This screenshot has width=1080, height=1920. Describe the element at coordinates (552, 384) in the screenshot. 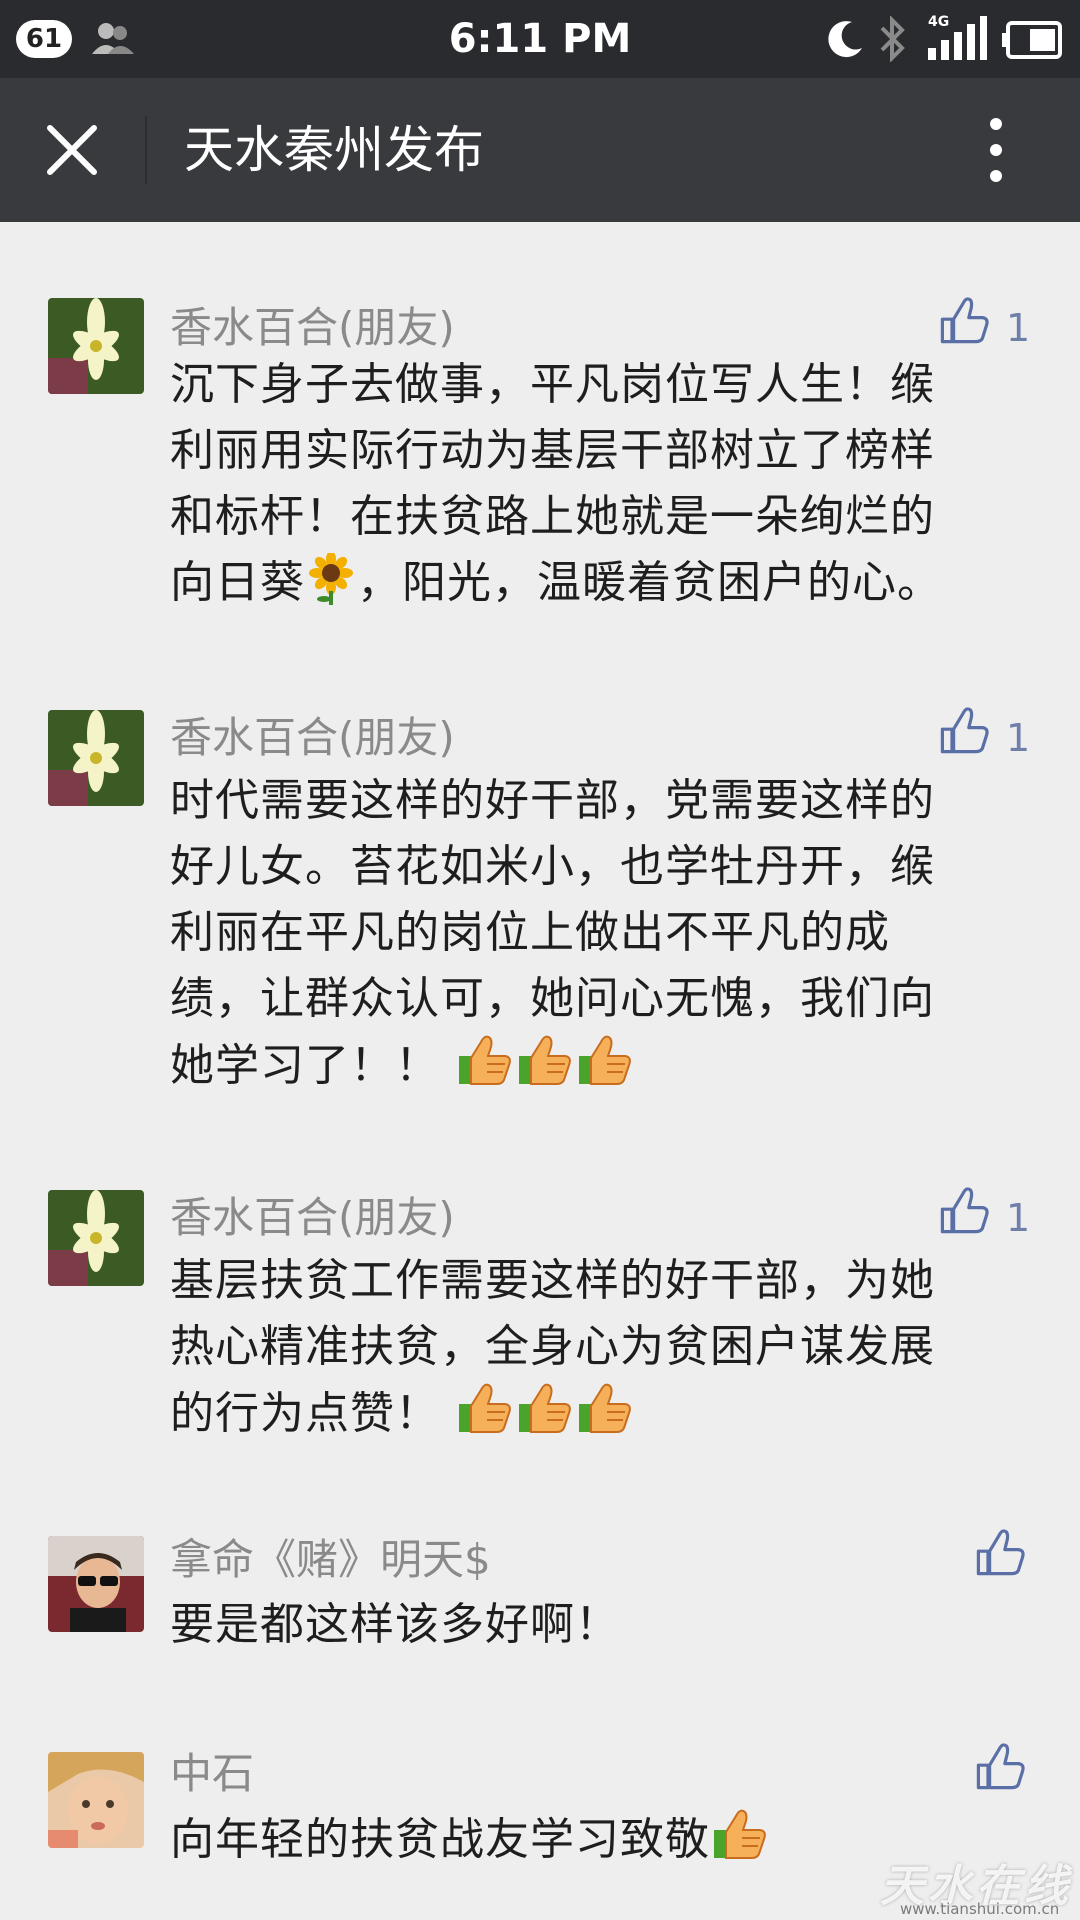

I see `comment-line: 沉下身子去做事，平凡岗位写人生！缑` at that location.